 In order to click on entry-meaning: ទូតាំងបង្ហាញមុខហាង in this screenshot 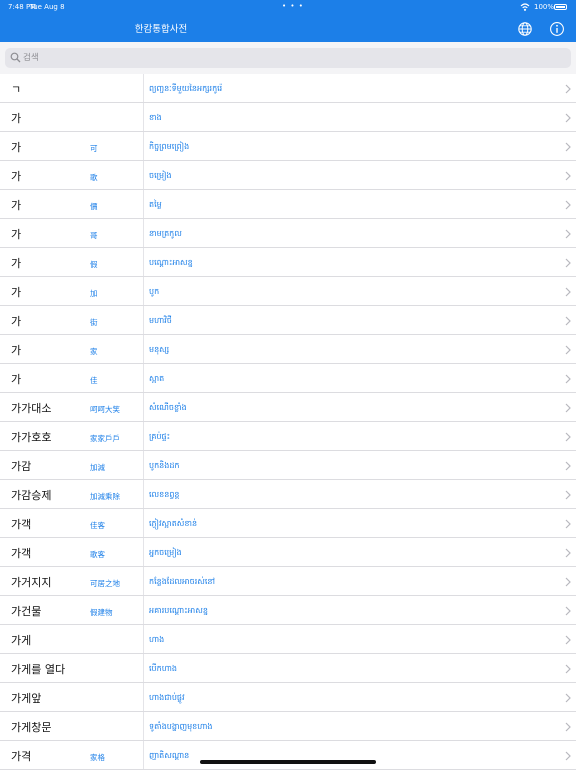, I will do `click(181, 726)`.